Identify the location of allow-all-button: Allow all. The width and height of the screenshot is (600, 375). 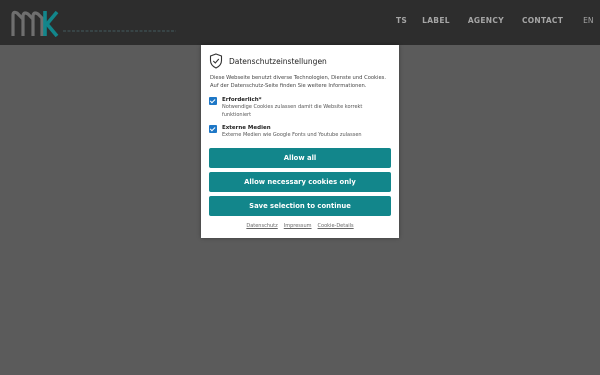
(300, 158).